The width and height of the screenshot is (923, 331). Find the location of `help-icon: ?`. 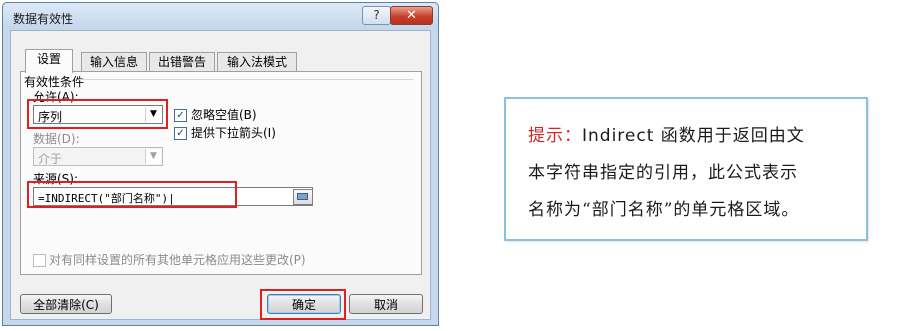

help-icon: ? is located at coordinates (376, 15).